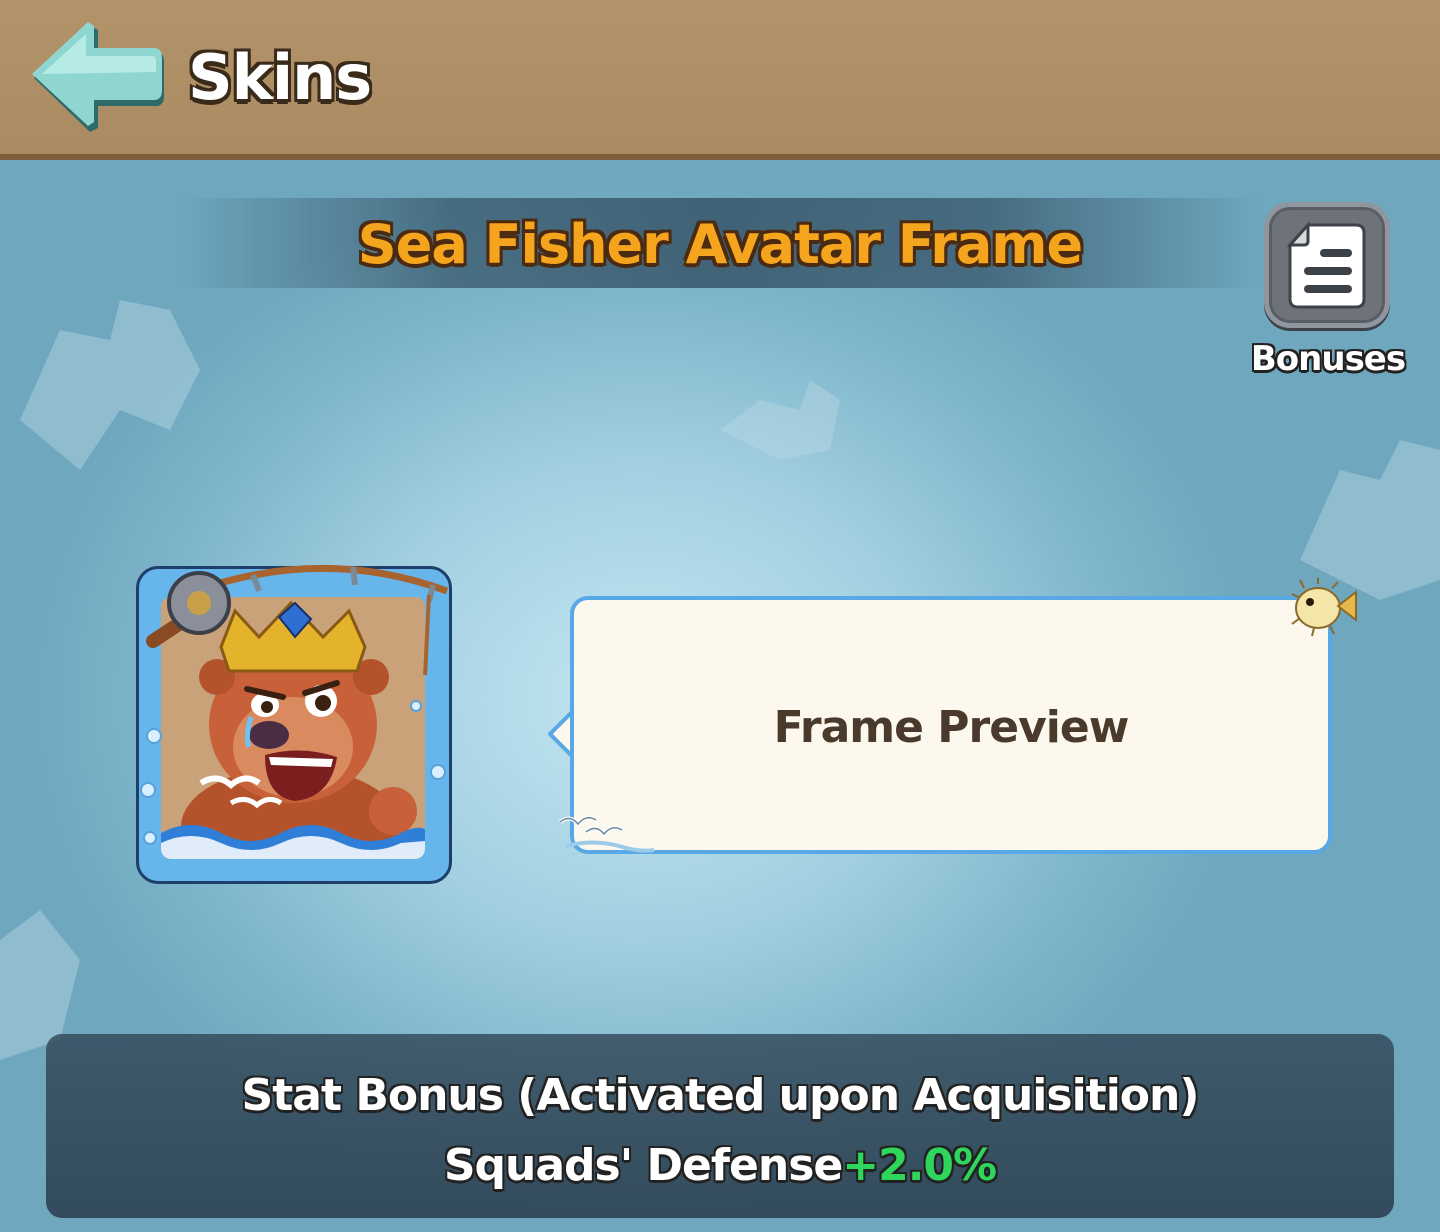 Image resolution: width=1440 pixels, height=1232 pixels. What do you see at coordinates (643, 1165) in the screenshot?
I see `stat-name: Squads' Defense` at bounding box center [643, 1165].